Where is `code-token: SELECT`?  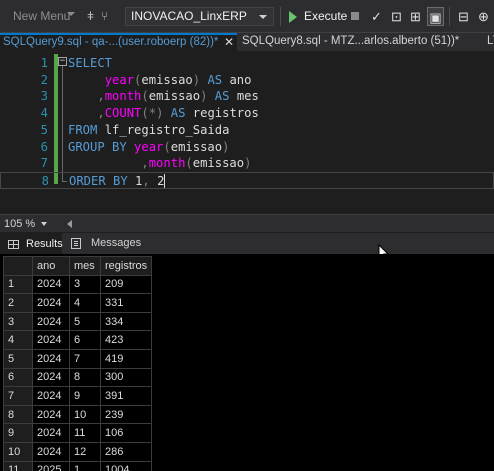
code-token: SELECT is located at coordinates (90, 63).